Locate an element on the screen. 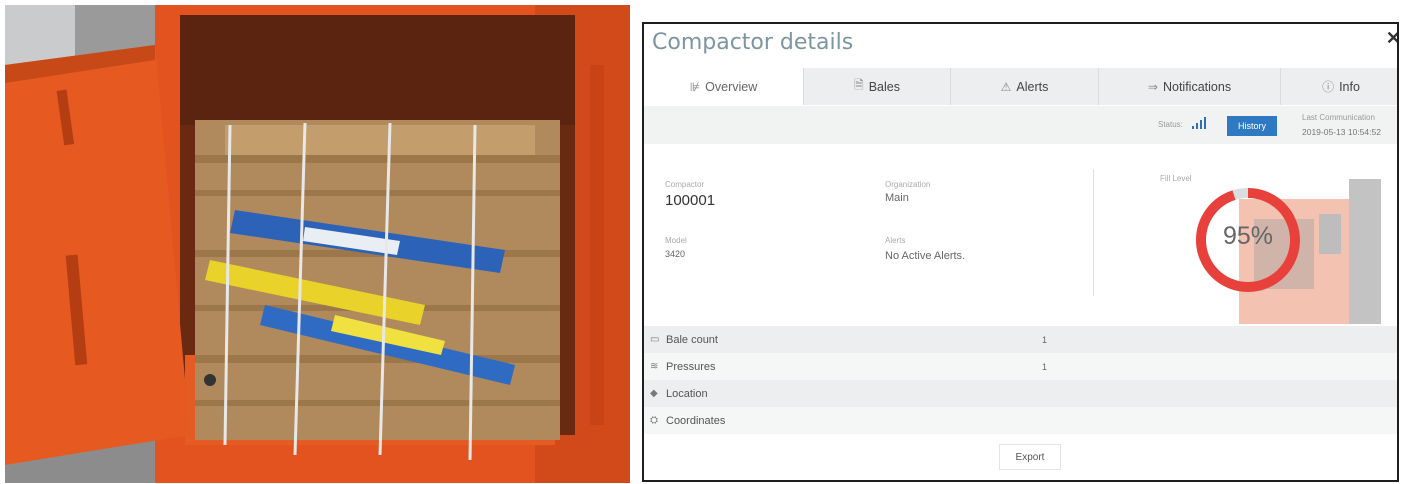 The height and width of the screenshot is (484, 1402). document-icon: 🗎 is located at coordinates (859, 85).